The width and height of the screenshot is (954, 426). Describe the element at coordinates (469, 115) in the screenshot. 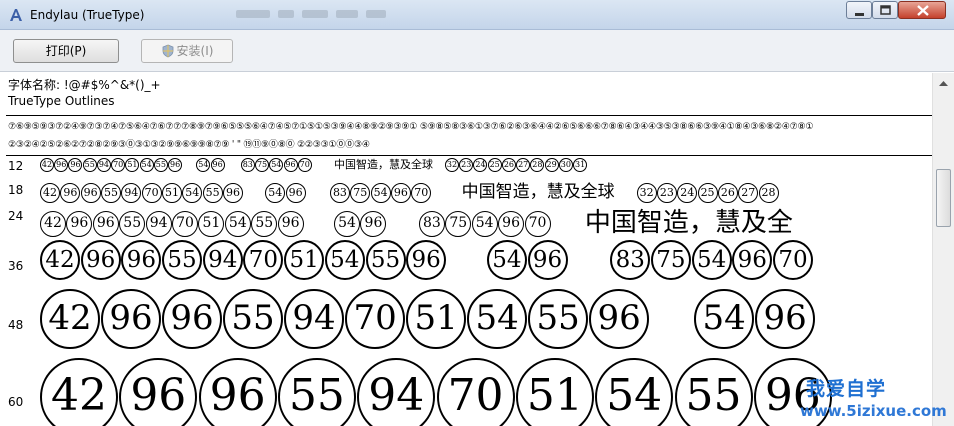

I see `divider` at that location.